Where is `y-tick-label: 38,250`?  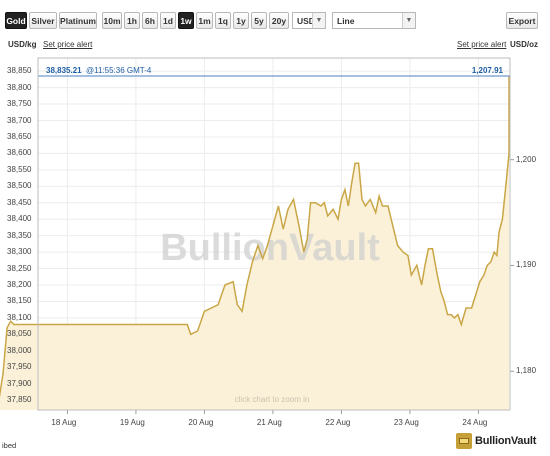
y-tick-label: 38,250 is located at coordinates (19, 268).